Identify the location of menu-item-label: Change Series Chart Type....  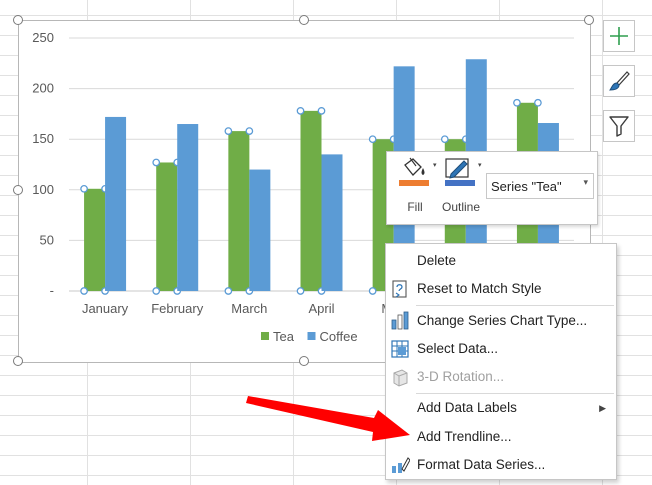
(502, 320).